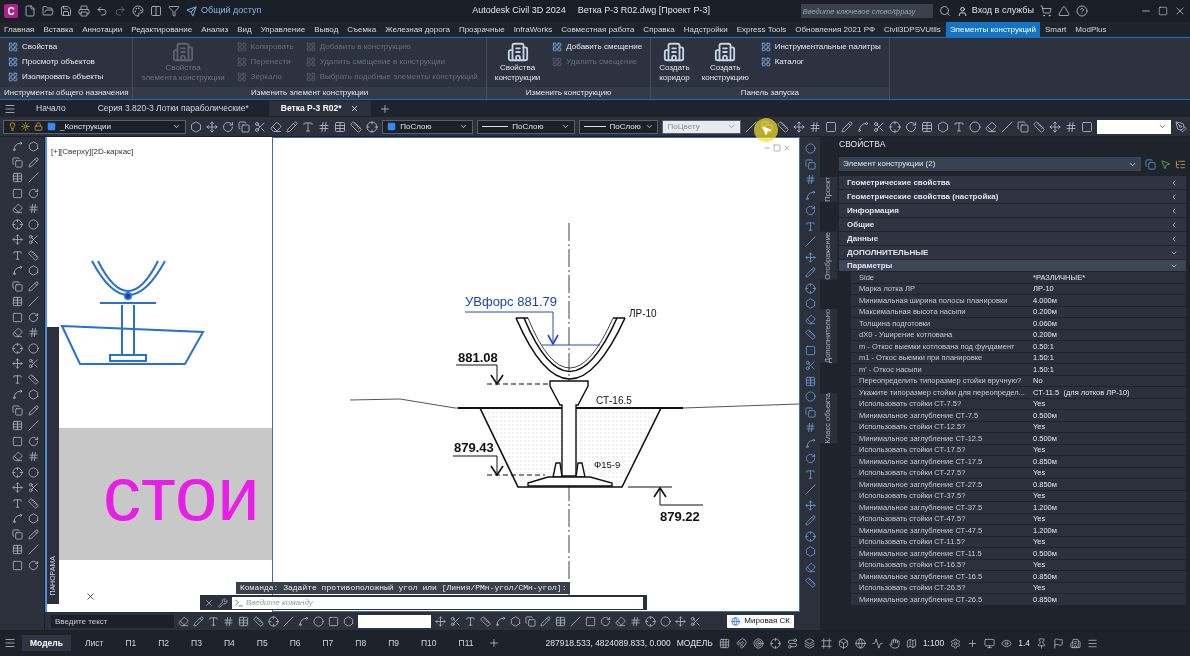 The image size is (1190, 656). Describe the element at coordinates (1181, 126) in the screenshot. I see `pen-icon` at that location.